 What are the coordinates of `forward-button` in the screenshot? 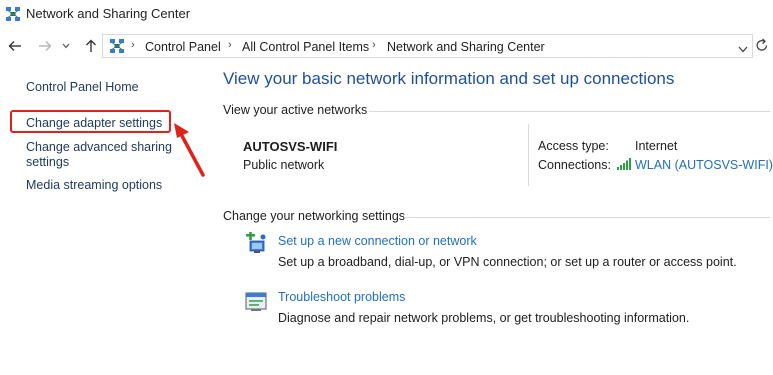 It's located at (45, 46).